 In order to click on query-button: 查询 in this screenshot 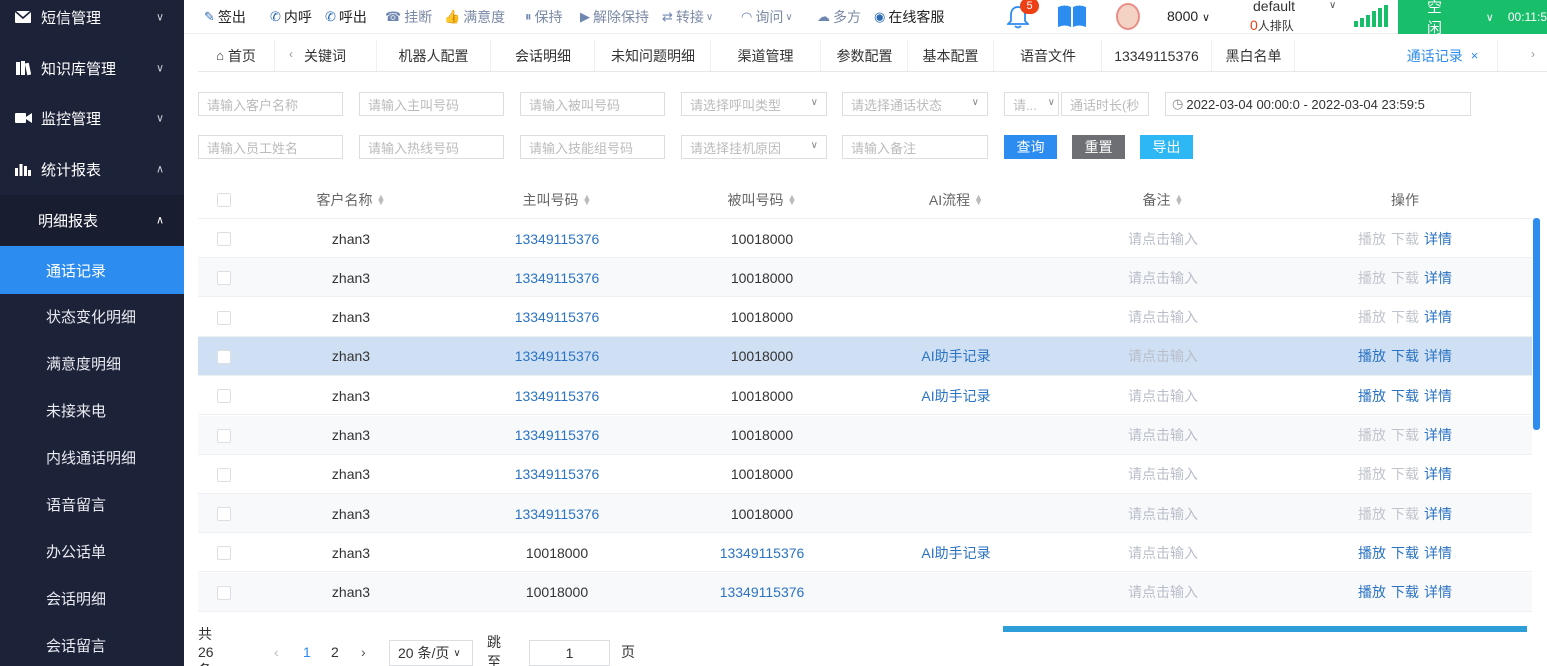, I will do `click(1030, 147)`.